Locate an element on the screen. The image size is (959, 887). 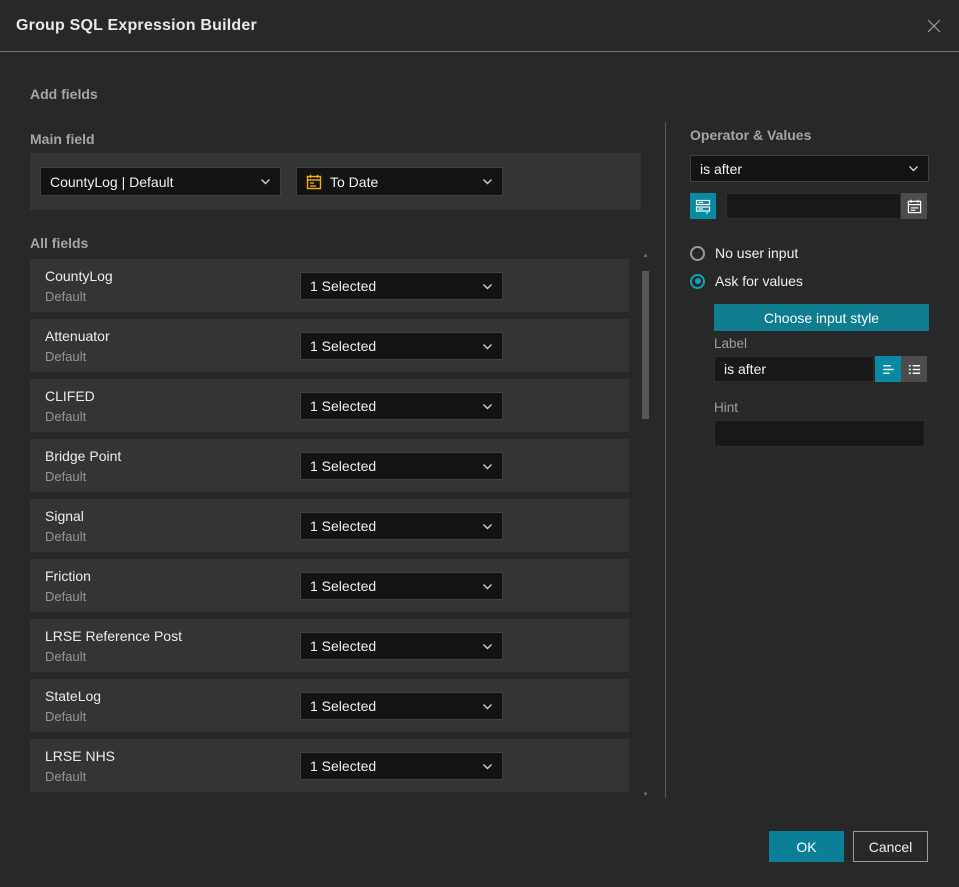
main-field-panel: CountyLog | Default To Date is located at coordinates (335, 181).